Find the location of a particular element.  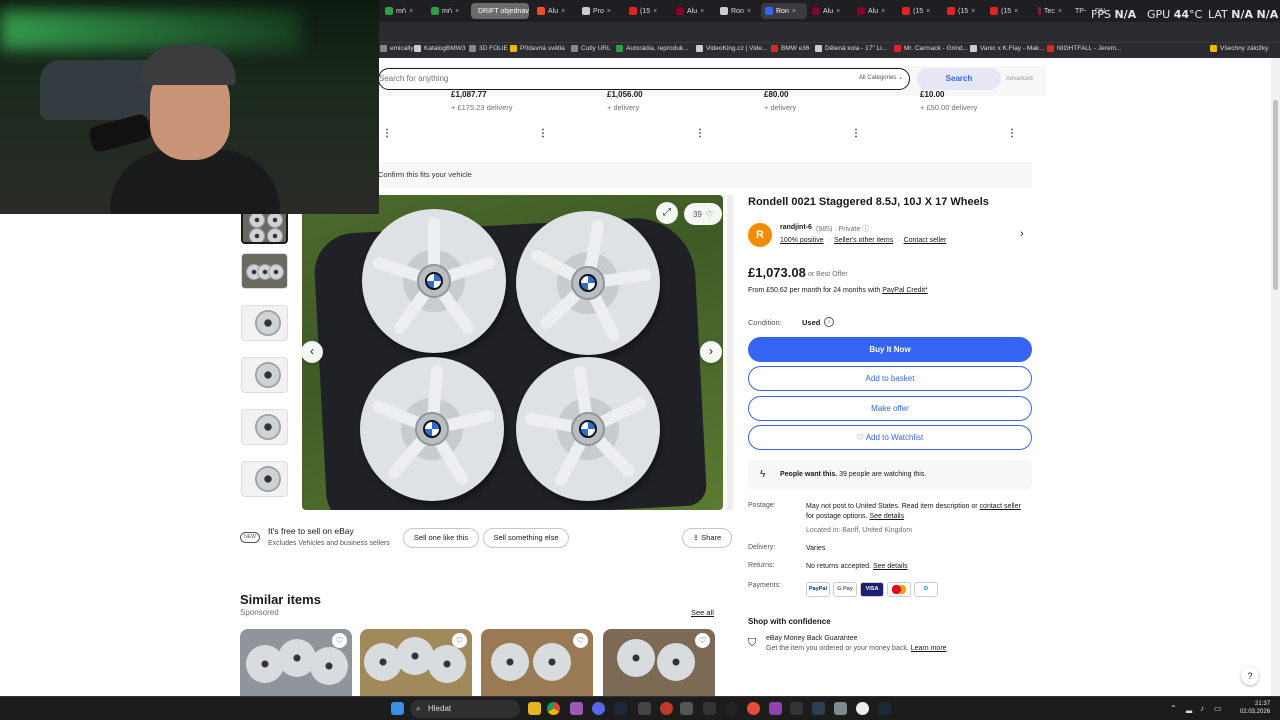

browser-tab: TP-× is located at coordinates (1078, 11).